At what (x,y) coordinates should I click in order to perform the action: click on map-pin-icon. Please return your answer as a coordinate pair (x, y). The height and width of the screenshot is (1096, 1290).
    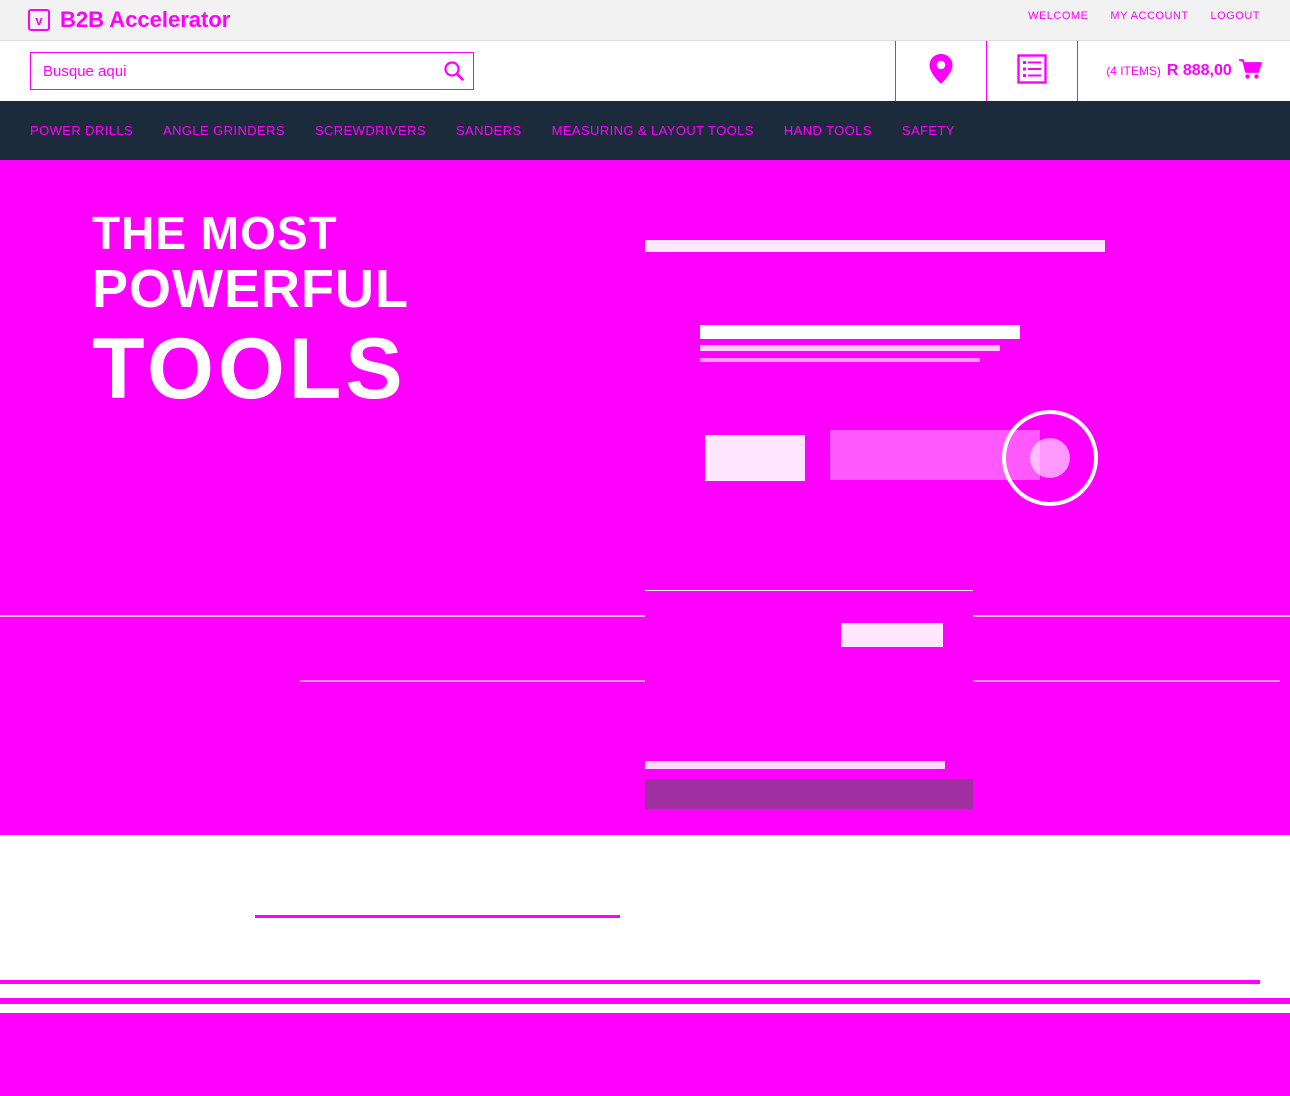
    Looking at the image, I should click on (941, 71).